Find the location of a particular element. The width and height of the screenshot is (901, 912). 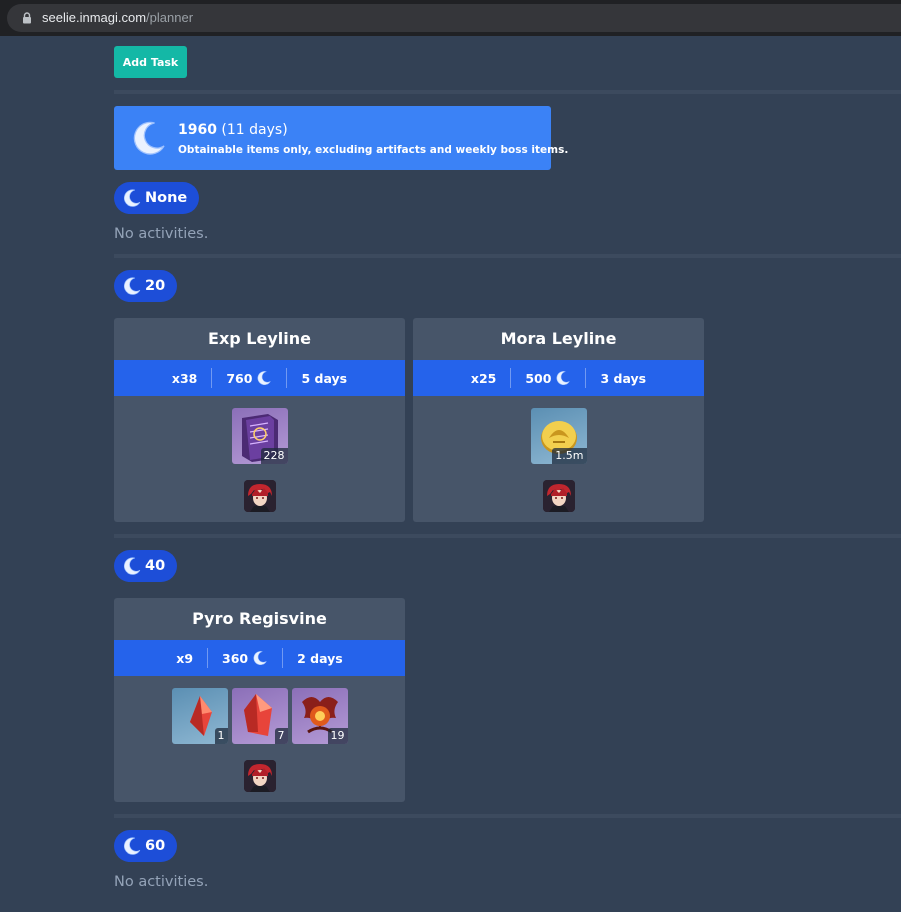

item-quantity: 1.5m is located at coordinates (569, 456).